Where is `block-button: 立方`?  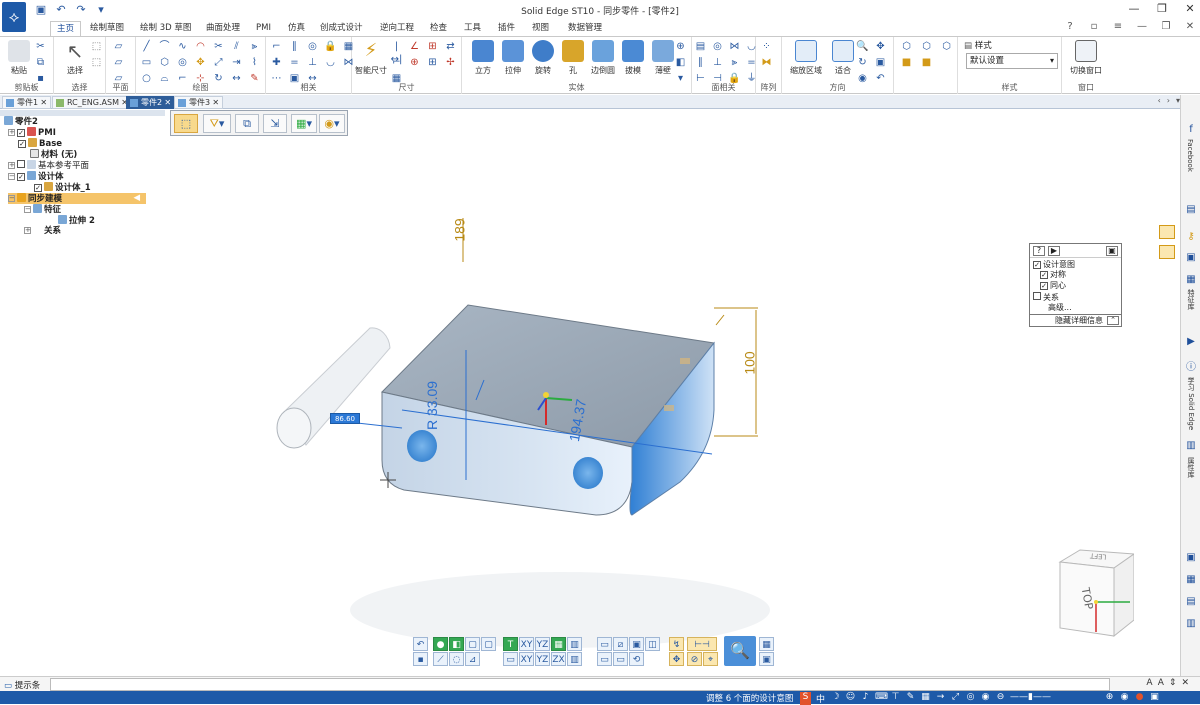
block-button: 立方 is located at coordinates (483, 58).